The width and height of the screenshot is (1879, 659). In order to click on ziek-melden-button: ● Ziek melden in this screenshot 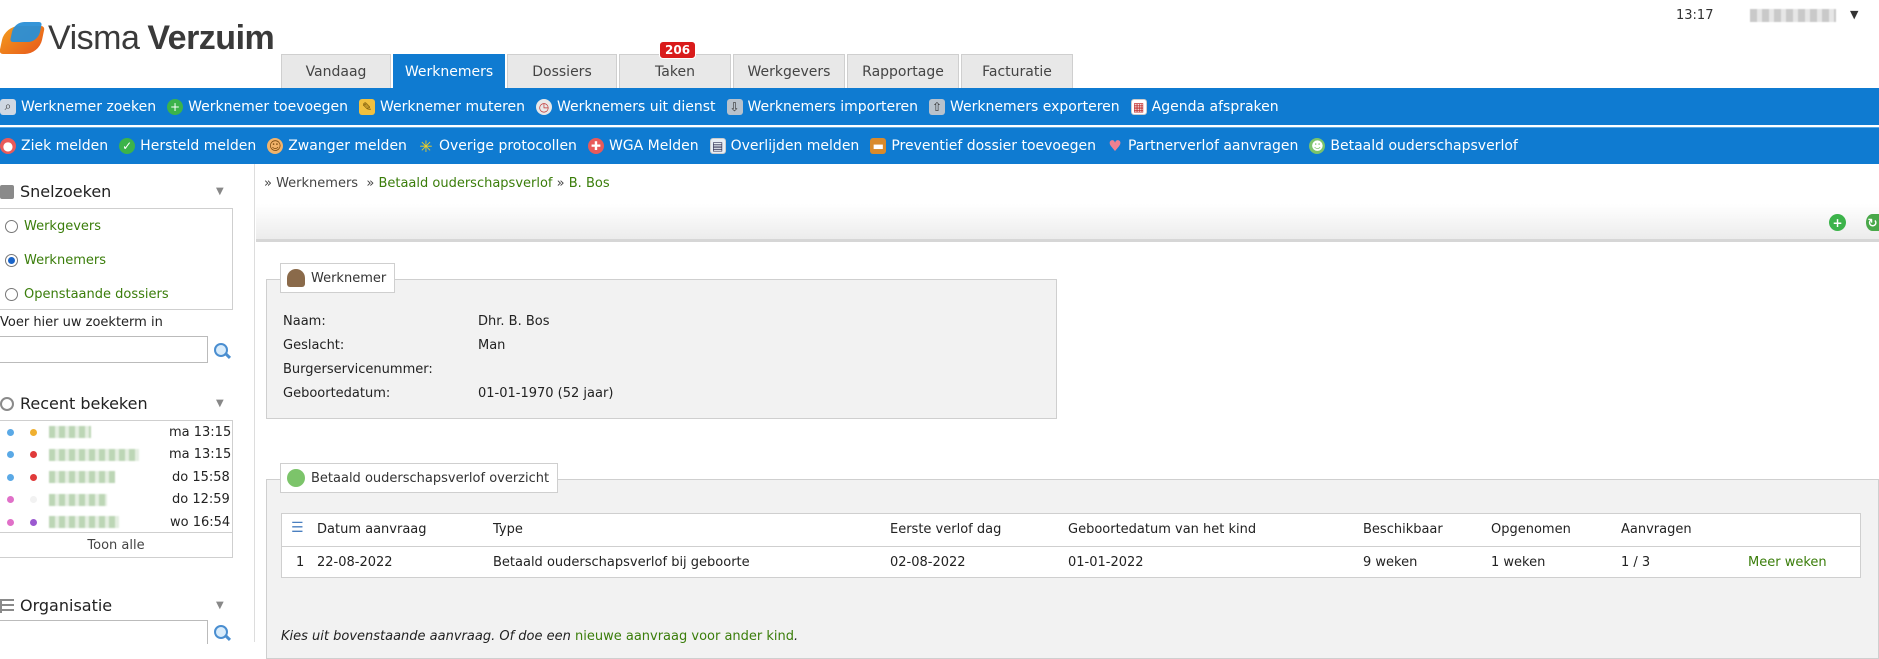, I will do `click(54, 146)`.